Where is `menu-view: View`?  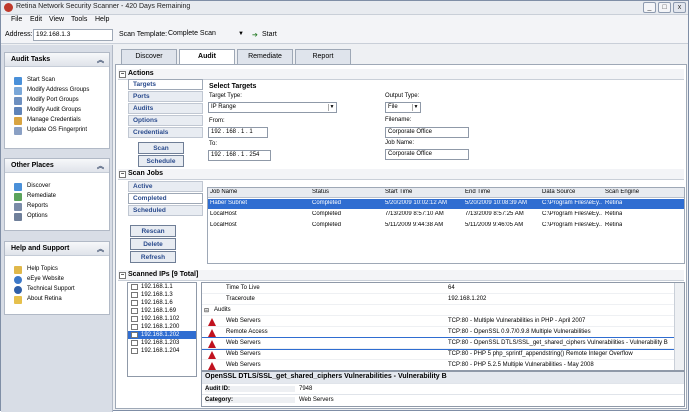
menu-view: View is located at coordinates (56, 19).